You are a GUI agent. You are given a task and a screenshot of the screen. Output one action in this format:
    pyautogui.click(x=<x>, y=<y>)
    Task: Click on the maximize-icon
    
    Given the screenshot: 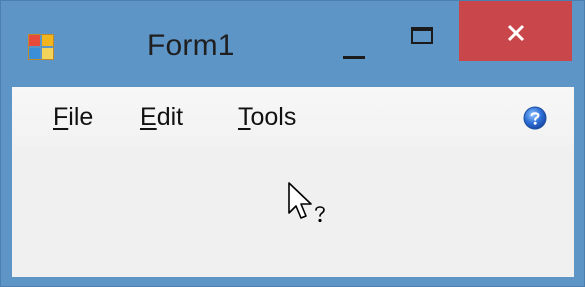 What is the action you would take?
    pyautogui.click(x=422, y=35)
    